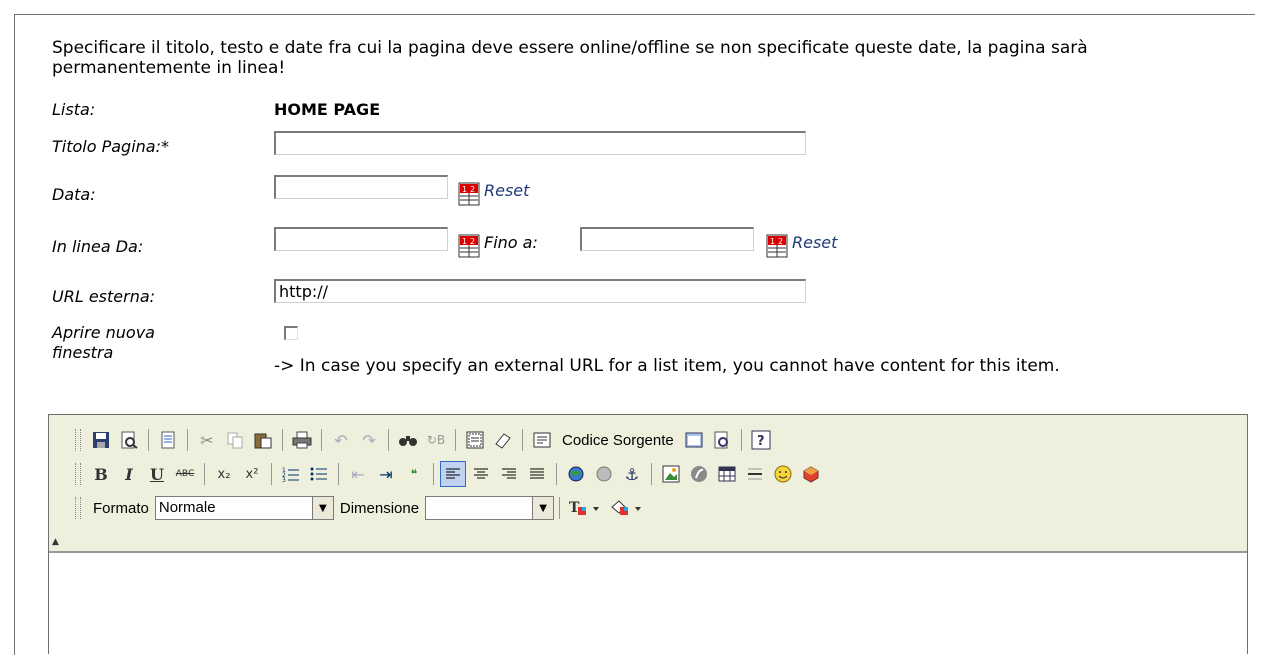 This screenshot has width=1264, height=663. Describe the element at coordinates (291, 333) in the screenshot. I see `nuova-finestra-checkbox` at that location.